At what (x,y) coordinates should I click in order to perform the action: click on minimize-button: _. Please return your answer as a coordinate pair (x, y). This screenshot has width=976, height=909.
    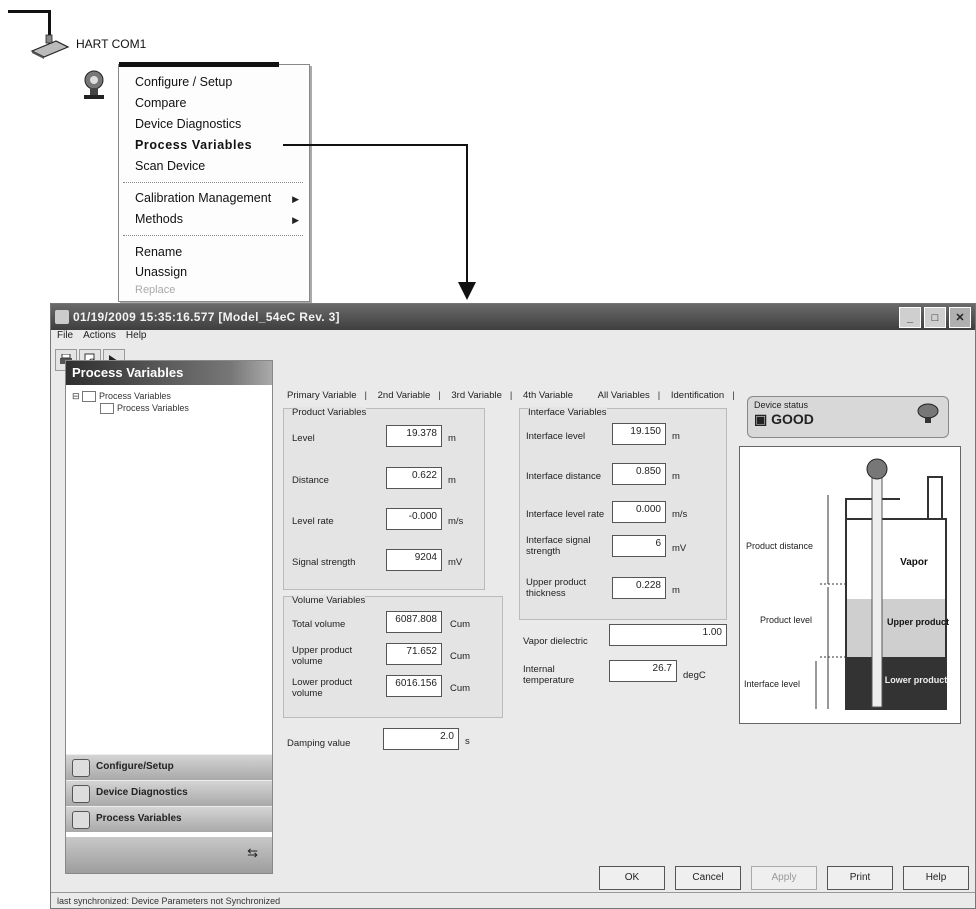
    Looking at the image, I should click on (910, 317).